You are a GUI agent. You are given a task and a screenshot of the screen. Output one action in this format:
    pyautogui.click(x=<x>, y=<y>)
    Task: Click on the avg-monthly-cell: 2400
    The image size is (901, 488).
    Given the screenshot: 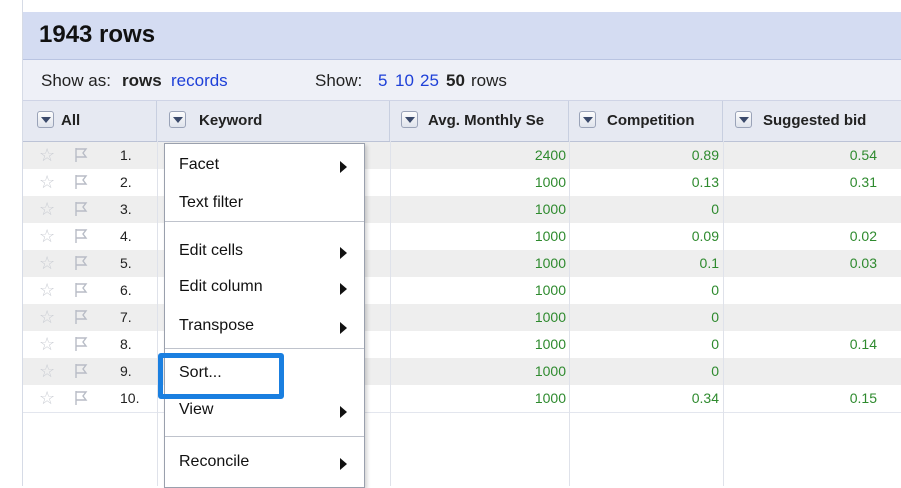 What is the action you would take?
    pyautogui.click(x=479, y=155)
    